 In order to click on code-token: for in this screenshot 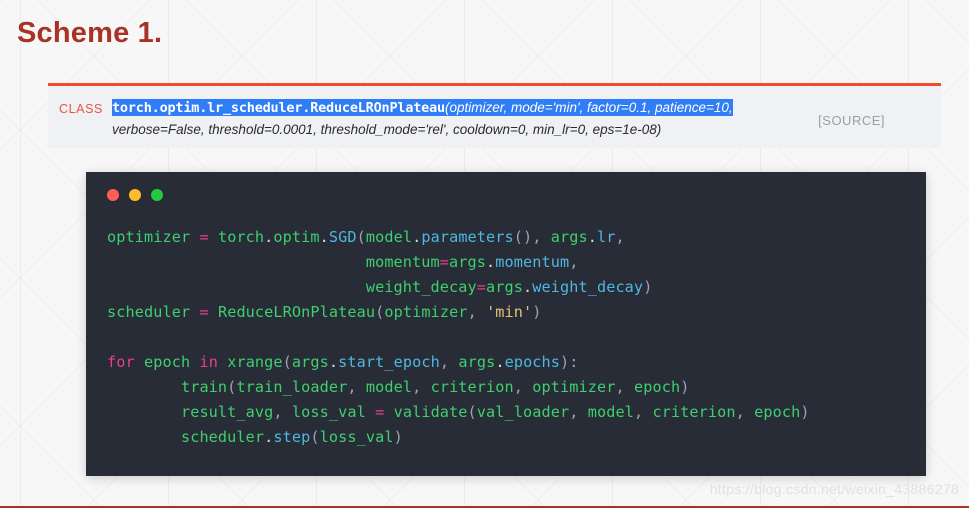, I will do `click(121, 362)`.